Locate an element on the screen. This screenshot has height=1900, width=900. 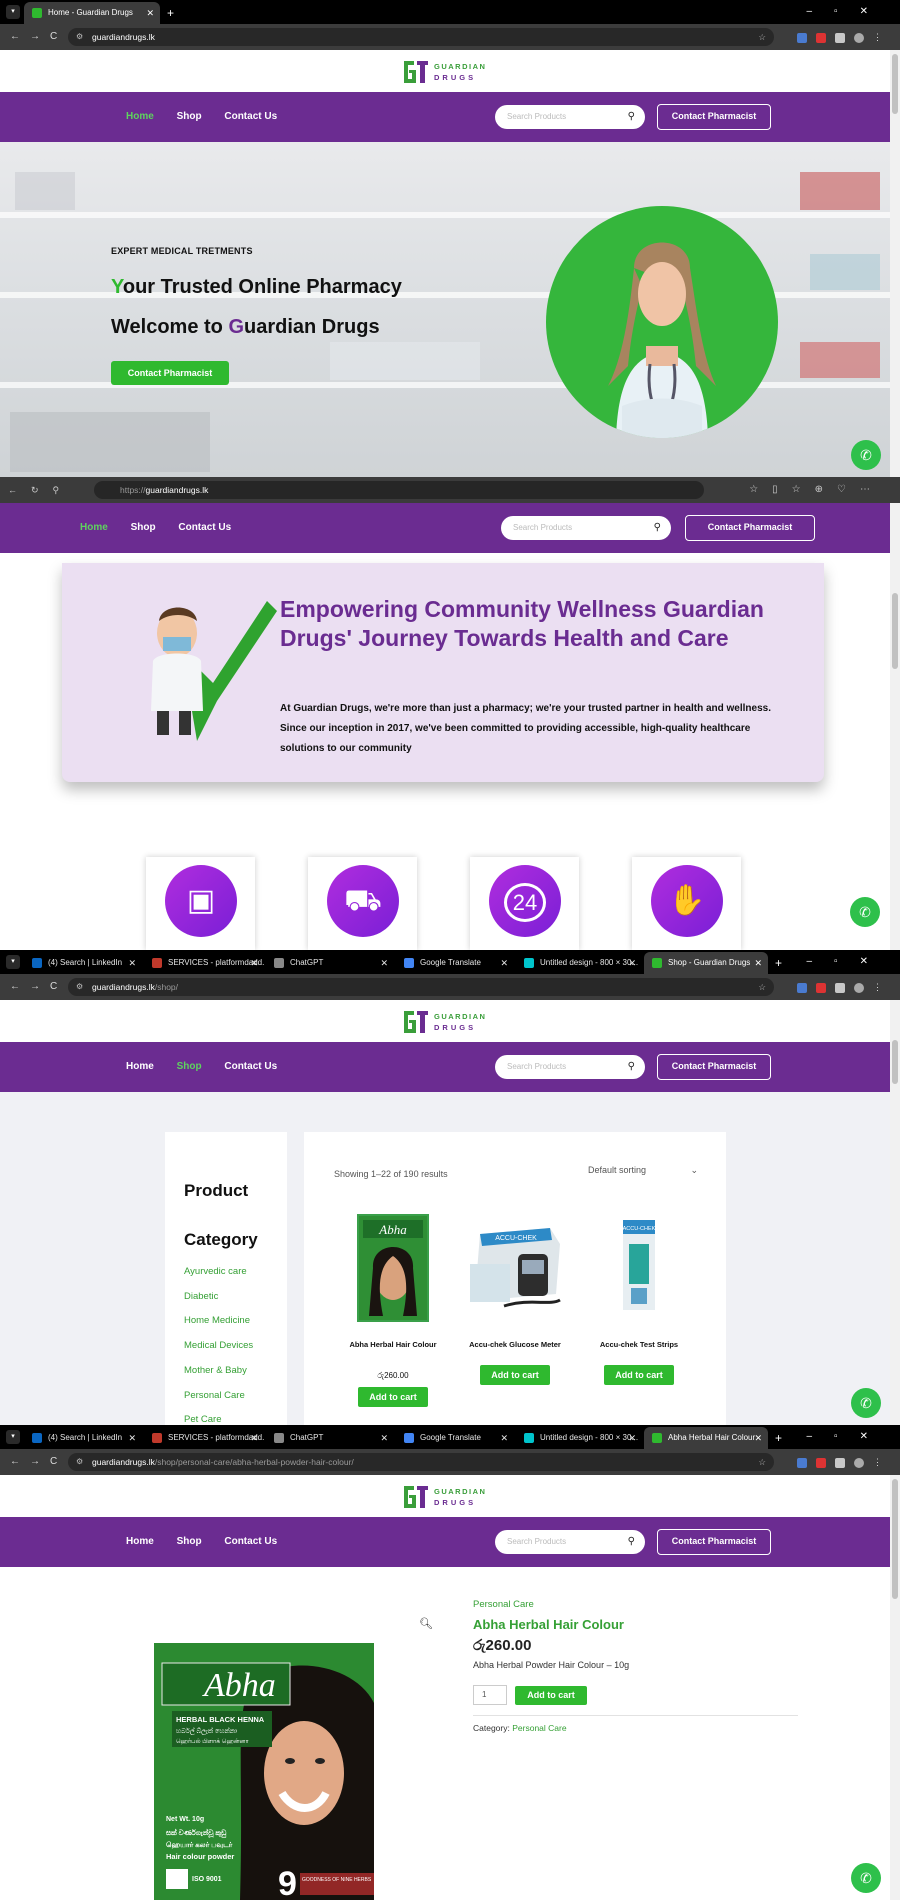
nav-buttons: ←↻⚲ is located at coordinates (40, 490).